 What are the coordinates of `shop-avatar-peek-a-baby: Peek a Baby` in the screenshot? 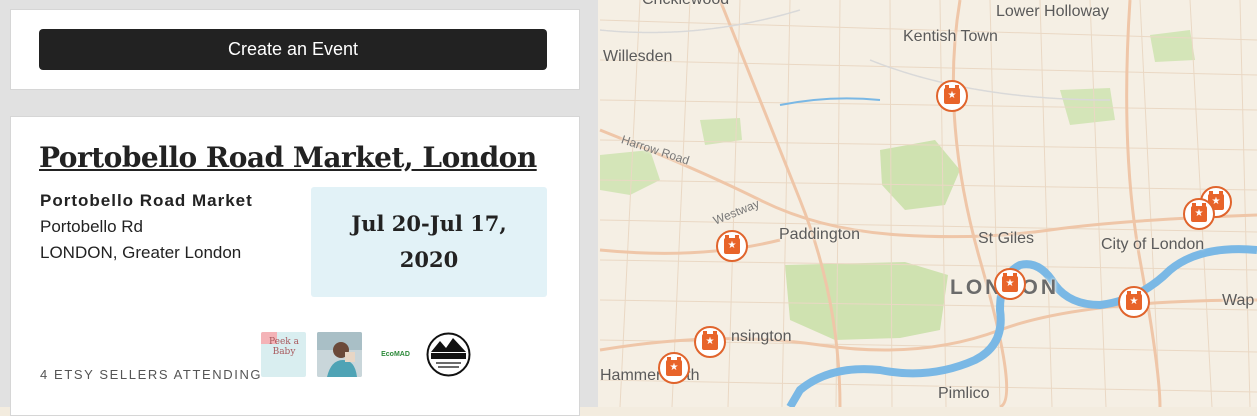 It's located at (283, 354).